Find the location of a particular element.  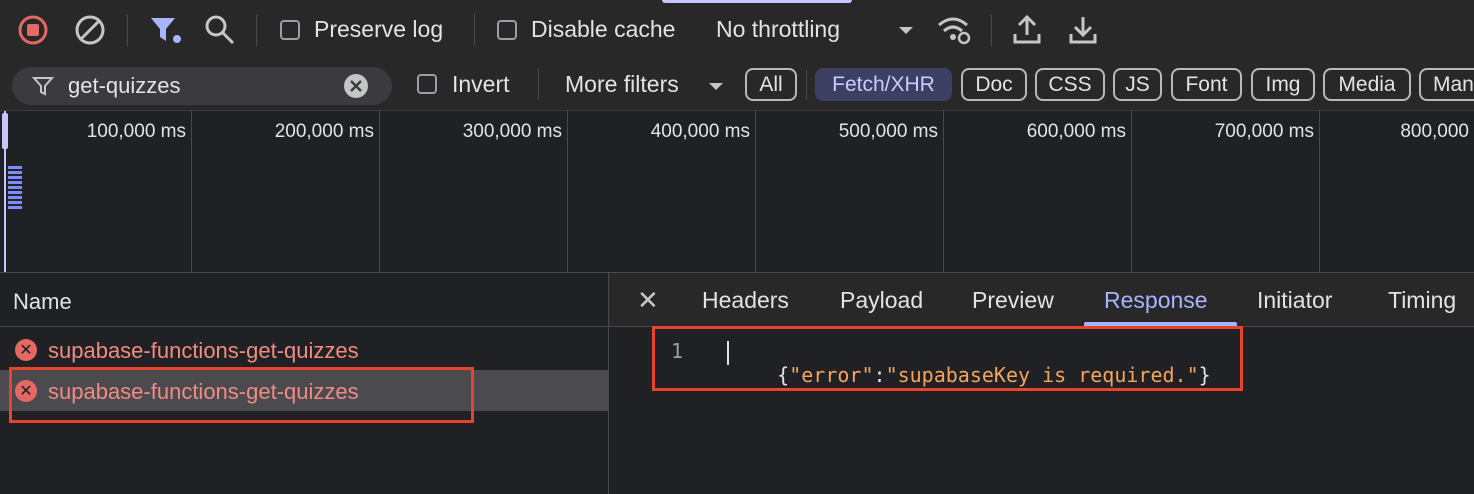

filter-chip-media: Media is located at coordinates (1367, 84).